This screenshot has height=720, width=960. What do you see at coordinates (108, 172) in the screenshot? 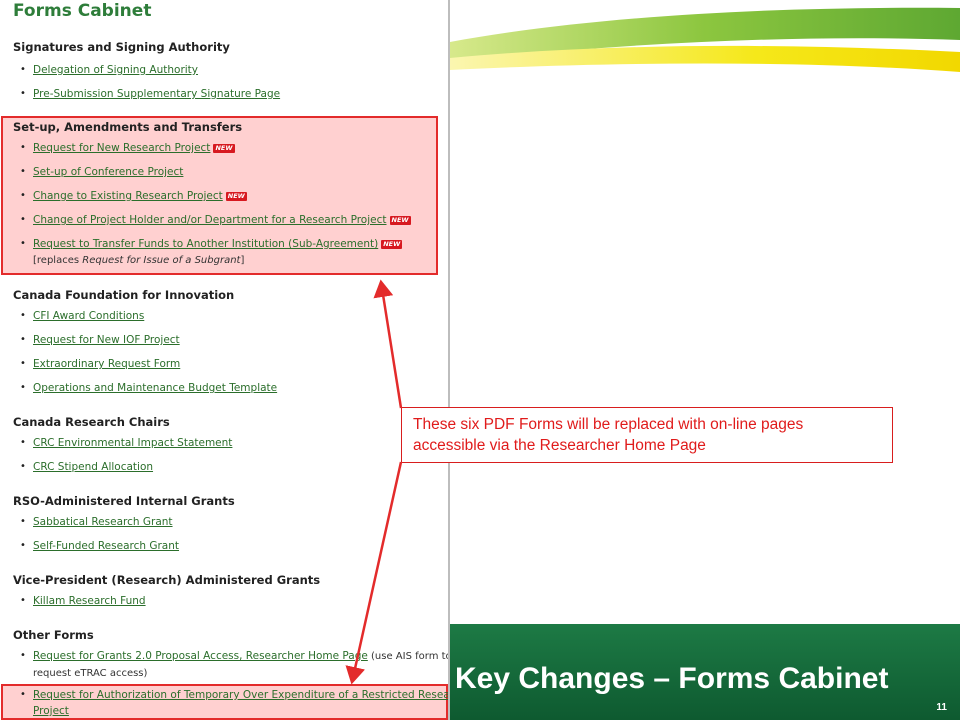
I see `link-setup-conference-project: Set-up of Conference Project` at bounding box center [108, 172].